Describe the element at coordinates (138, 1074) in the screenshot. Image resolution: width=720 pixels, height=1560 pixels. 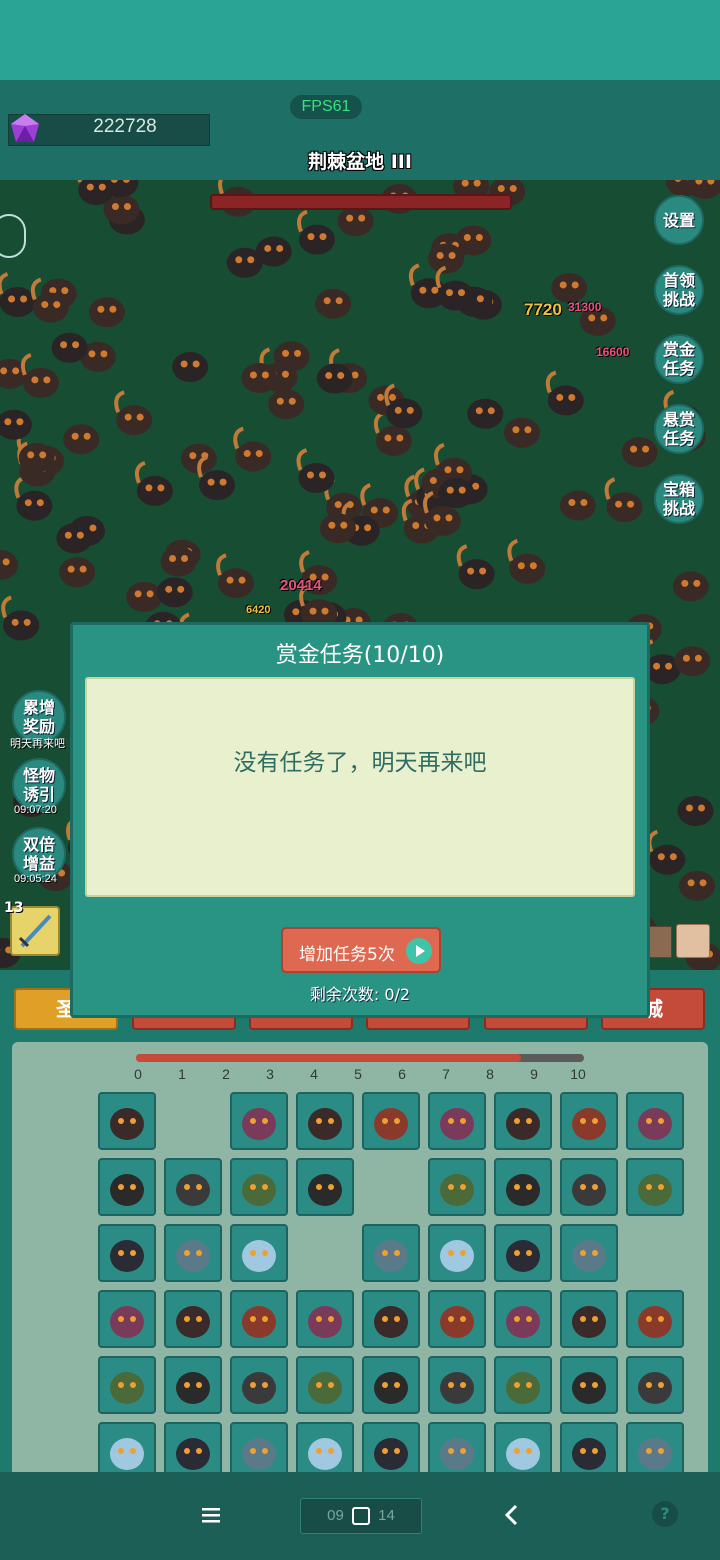
I see `level-tick: 0` at that location.